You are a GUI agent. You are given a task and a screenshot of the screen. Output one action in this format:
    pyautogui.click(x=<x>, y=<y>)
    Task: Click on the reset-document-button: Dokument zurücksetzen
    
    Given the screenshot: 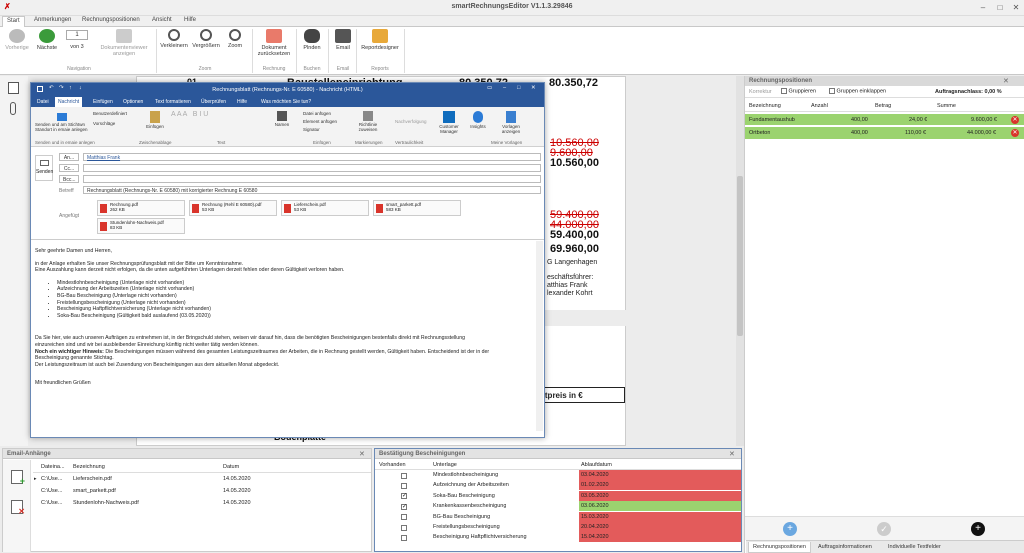 What is the action you would take?
    pyautogui.click(x=274, y=43)
    